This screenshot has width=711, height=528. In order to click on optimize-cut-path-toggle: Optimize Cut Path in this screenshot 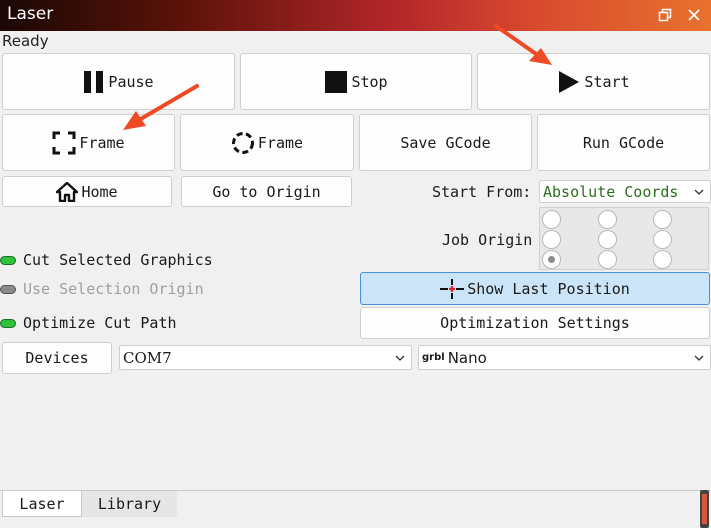, I will do `click(88, 323)`.